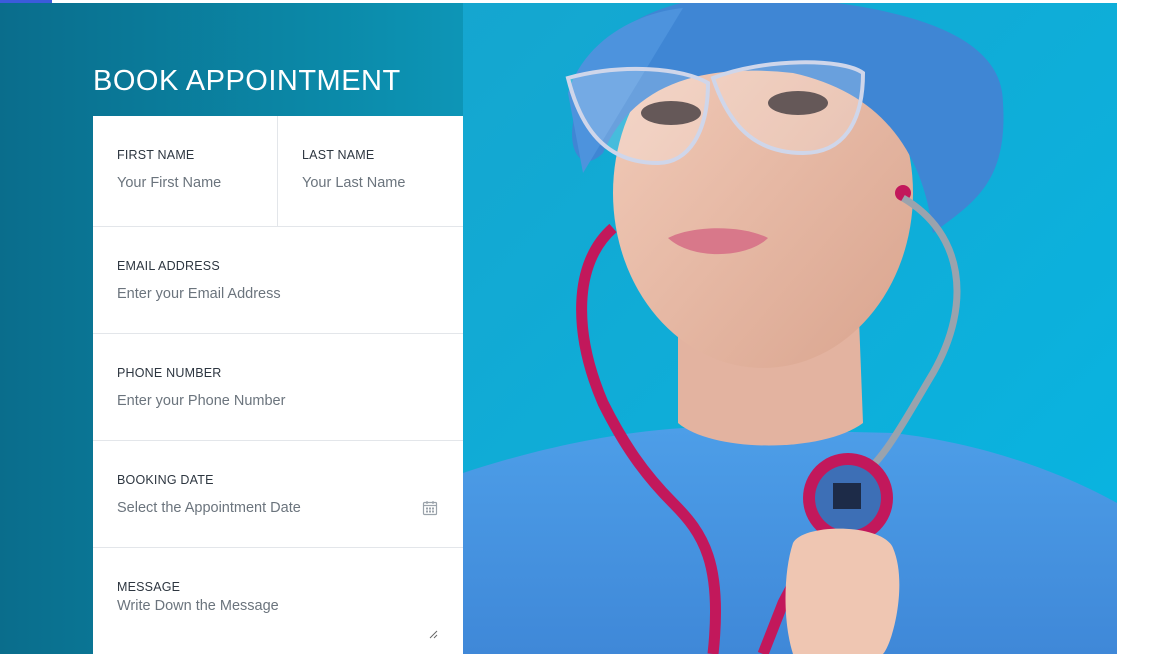 The width and height of the screenshot is (1152, 654). What do you see at coordinates (165, 480) in the screenshot?
I see `booking-date-label: BOOKING DATE` at bounding box center [165, 480].